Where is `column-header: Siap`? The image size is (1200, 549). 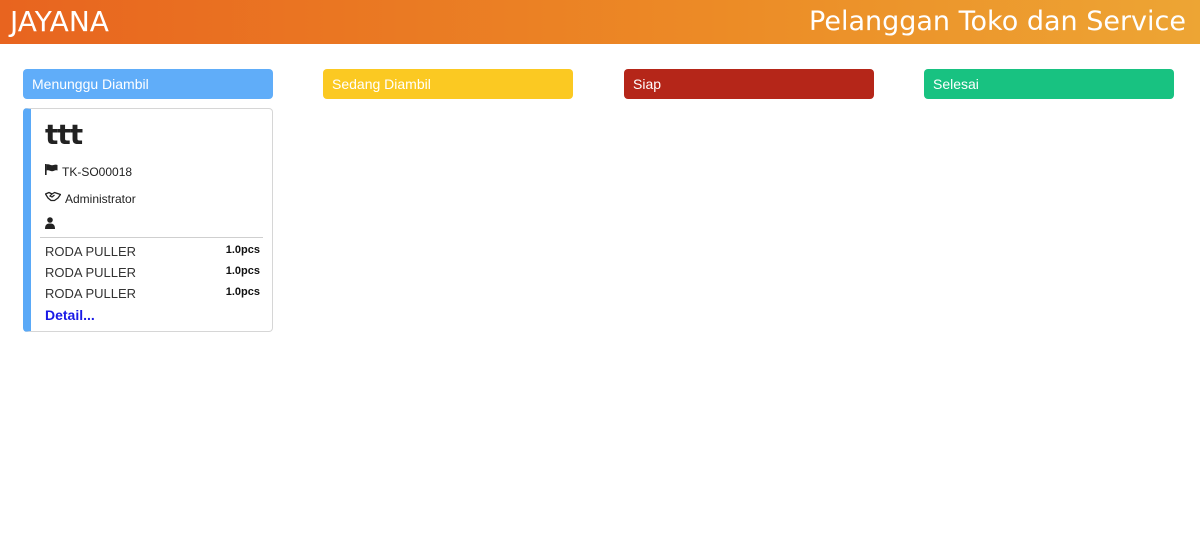
column-header: Siap is located at coordinates (749, 84).